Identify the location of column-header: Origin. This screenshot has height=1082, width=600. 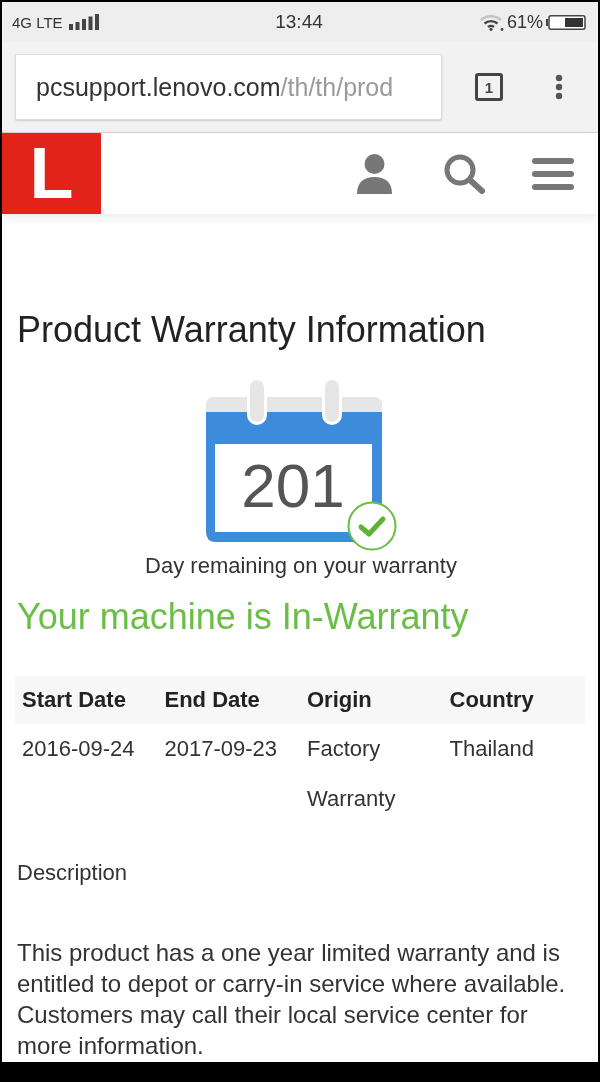
(339, 700).